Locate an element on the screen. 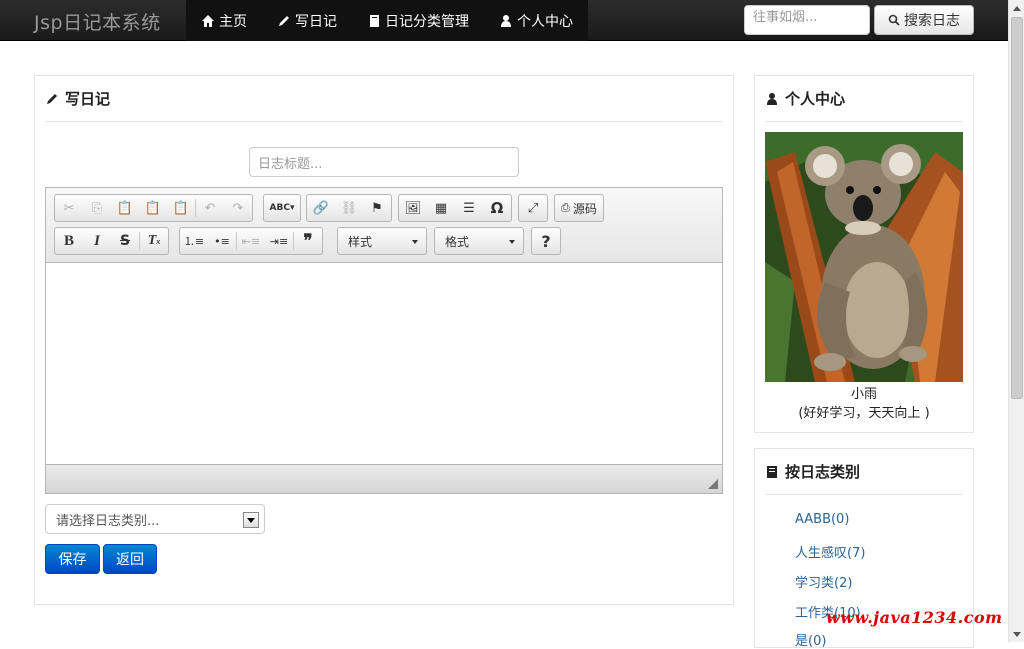 This screenshot has height=649, width=1024. main-nav: 主页 写日记 日记分类管理 个人中心 is located at coordinates (387, 20).